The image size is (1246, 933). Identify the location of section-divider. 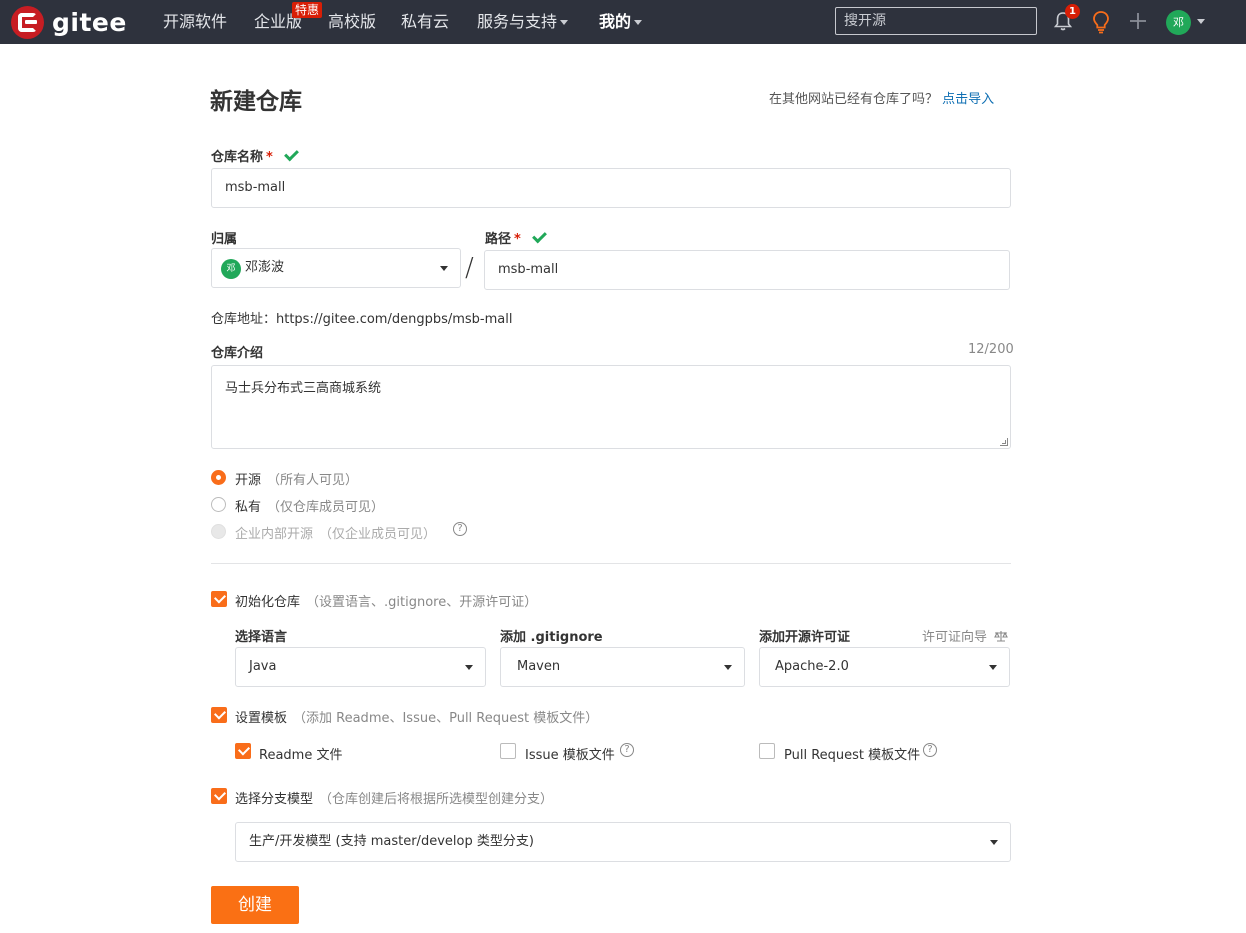
(611, 563).